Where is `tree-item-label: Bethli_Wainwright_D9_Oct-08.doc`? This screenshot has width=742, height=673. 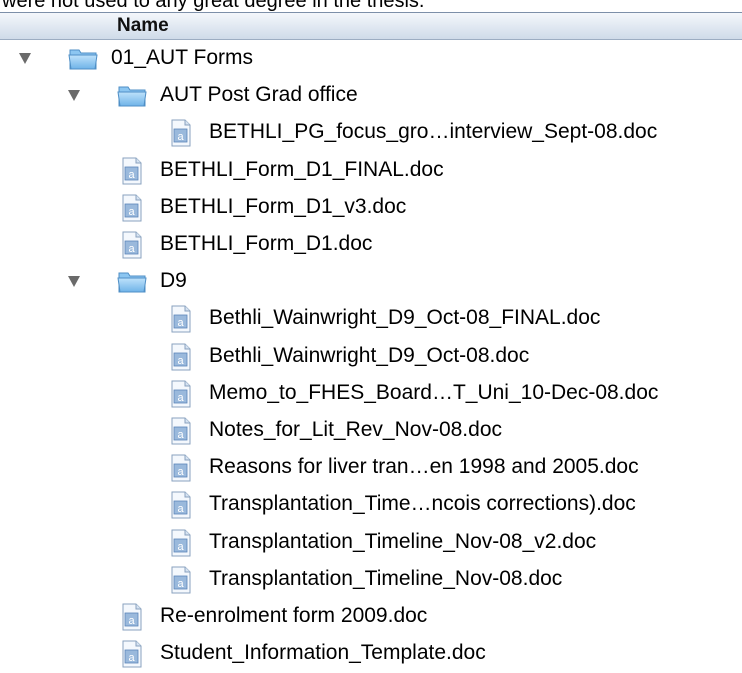
tree-item-label: Bethli_Wainwright_D9_Oct-08.doc is located at coordinates (369, 355).